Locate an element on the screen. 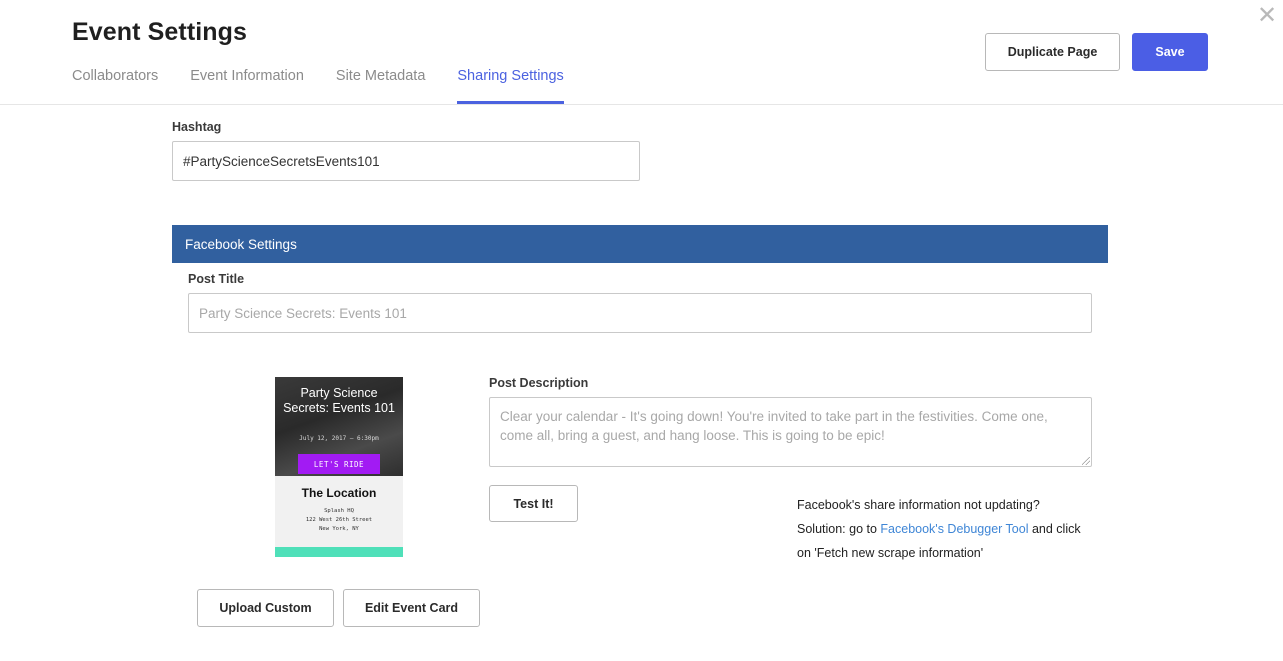  post-description-label: Post Description is located at coordinates (539, 383).